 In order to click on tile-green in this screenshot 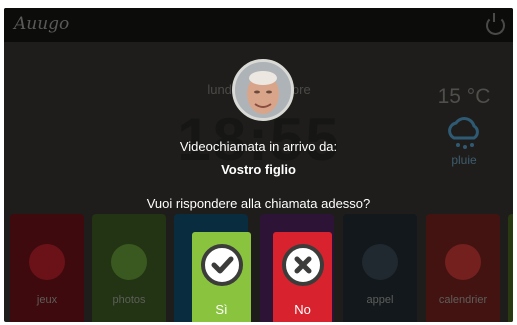, I will do `click(510, 268)`.